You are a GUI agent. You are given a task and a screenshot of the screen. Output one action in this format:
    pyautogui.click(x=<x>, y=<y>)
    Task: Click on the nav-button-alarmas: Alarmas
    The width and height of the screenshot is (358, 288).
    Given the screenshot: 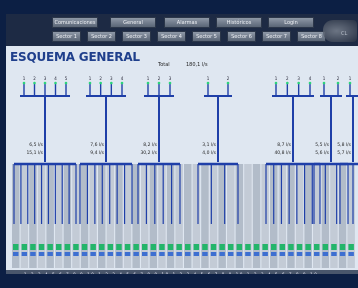 What is the action you would take?
    pyautogui.click(x=187, y=22)
    